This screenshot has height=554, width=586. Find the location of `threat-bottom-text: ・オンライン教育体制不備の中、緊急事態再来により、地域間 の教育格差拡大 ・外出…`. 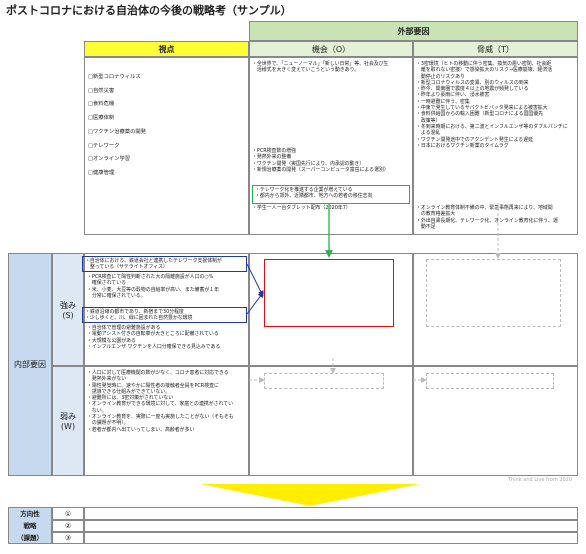

threat-bottom-text: ・オンライン教育体制不備の中、緊急事態再来により、地域間 の教育格差拡大 ・外出… is located at coordinates (487, 217).